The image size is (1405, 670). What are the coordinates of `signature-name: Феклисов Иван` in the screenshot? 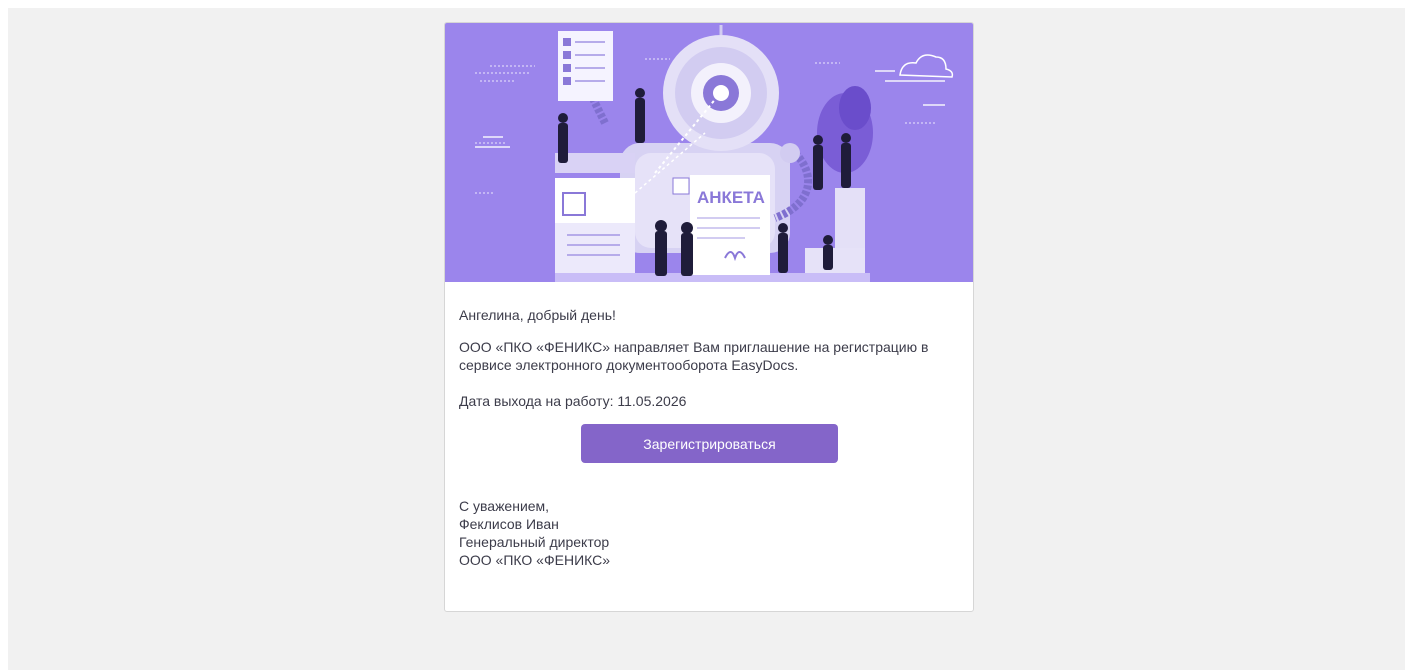 It's located at (509, 524).